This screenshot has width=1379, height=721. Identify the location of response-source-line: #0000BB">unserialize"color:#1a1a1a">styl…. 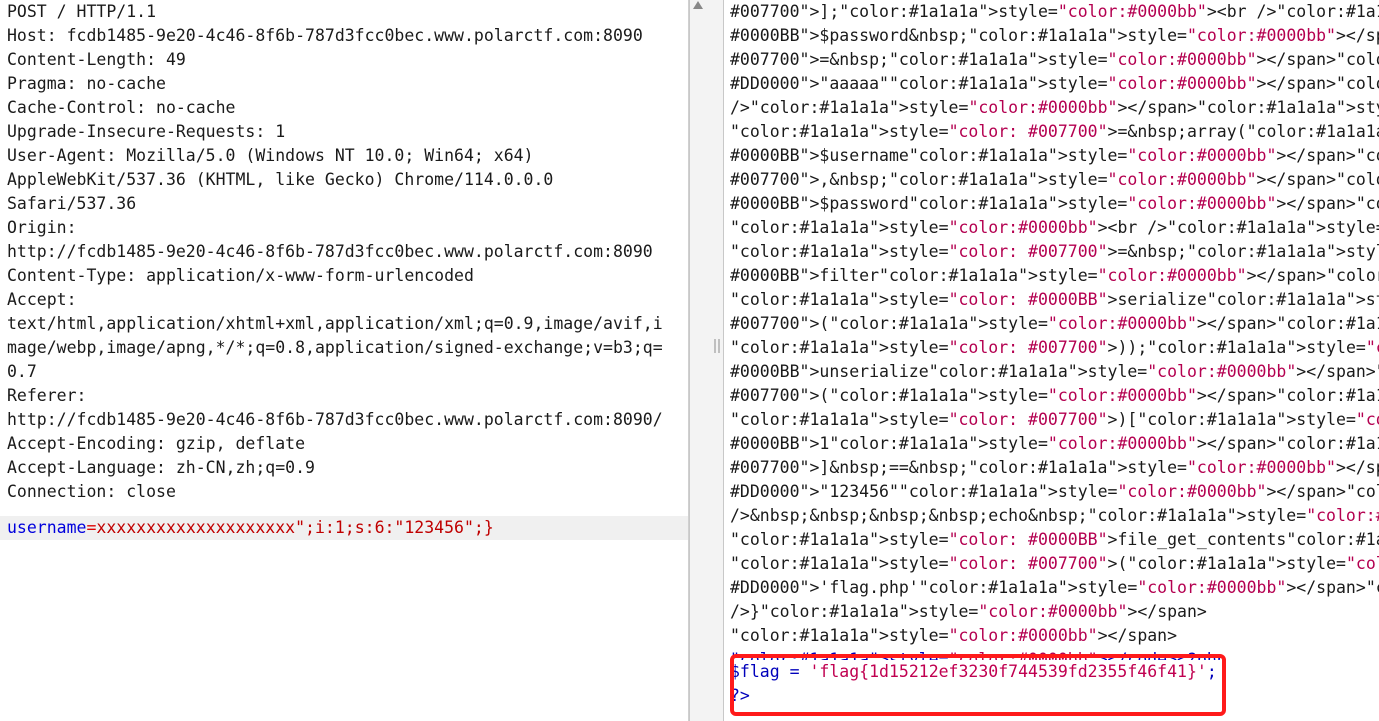
(1054, 371).